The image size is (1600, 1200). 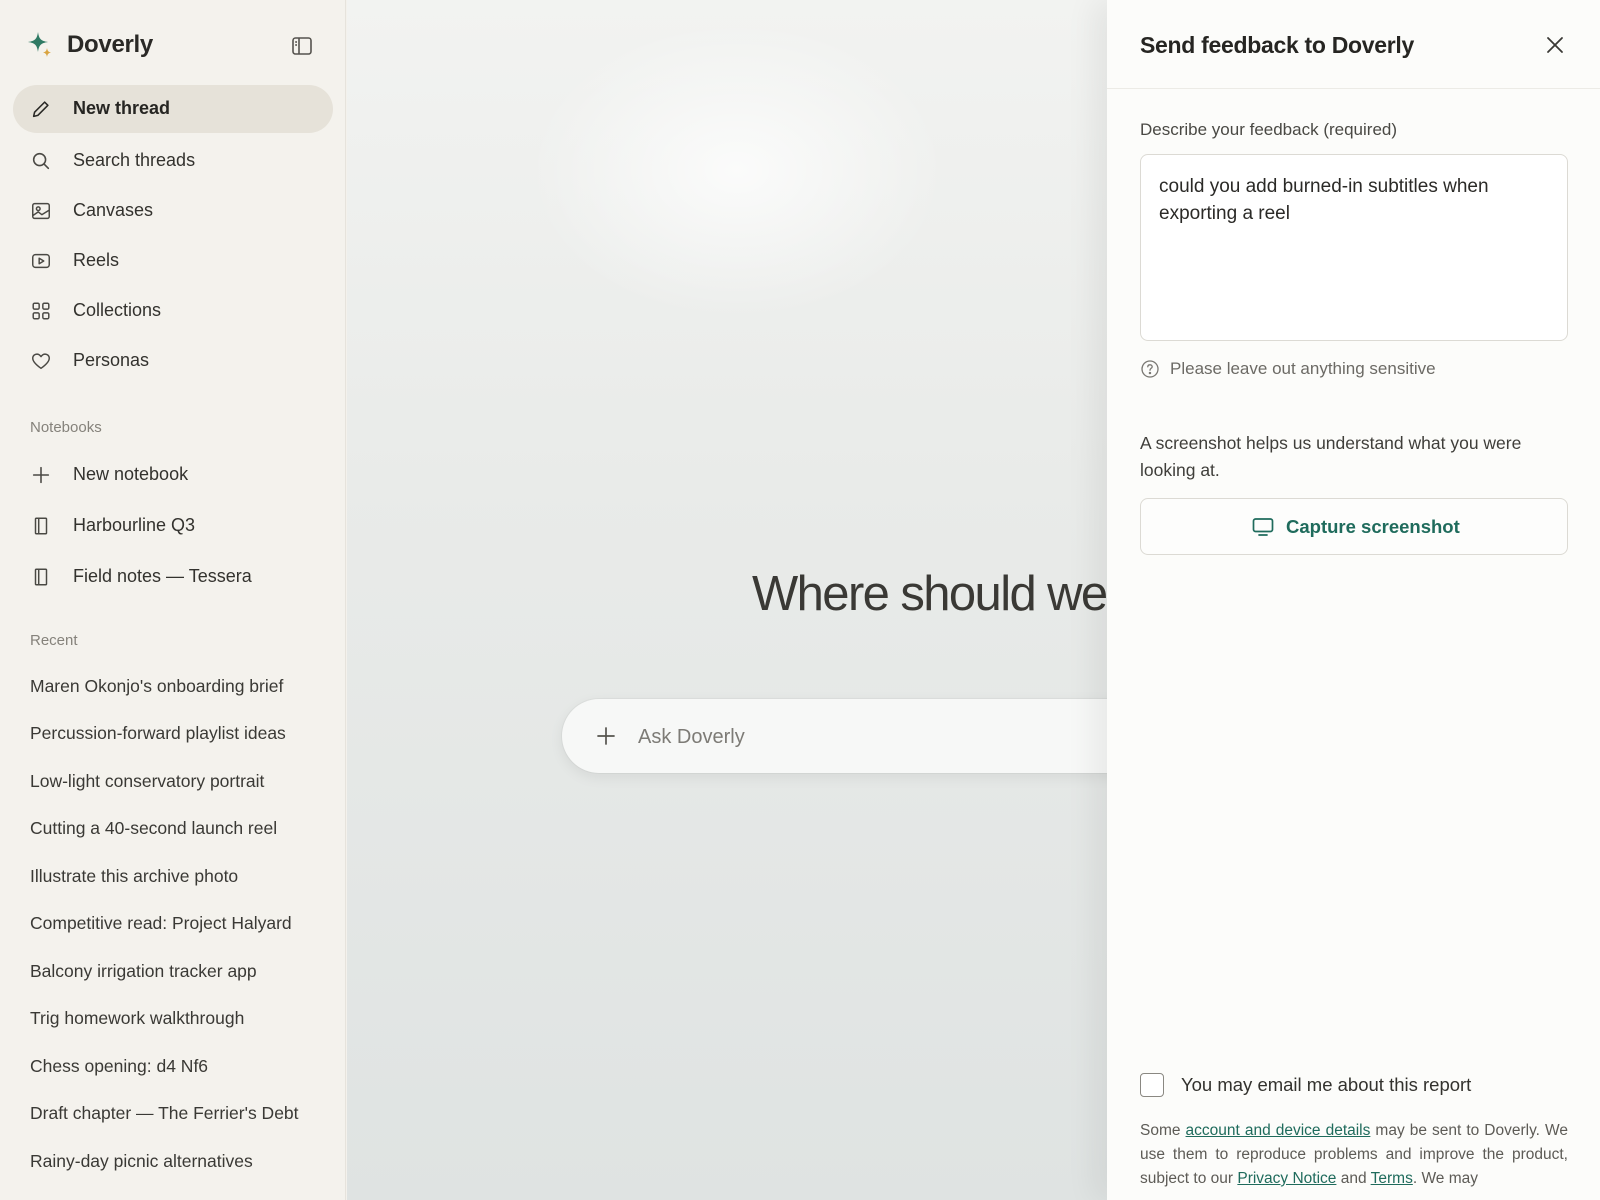 What do you see at coordinates (117, 310) in the screenshot?
I see `nav-label: Collections` at bounding box center [117, 310].